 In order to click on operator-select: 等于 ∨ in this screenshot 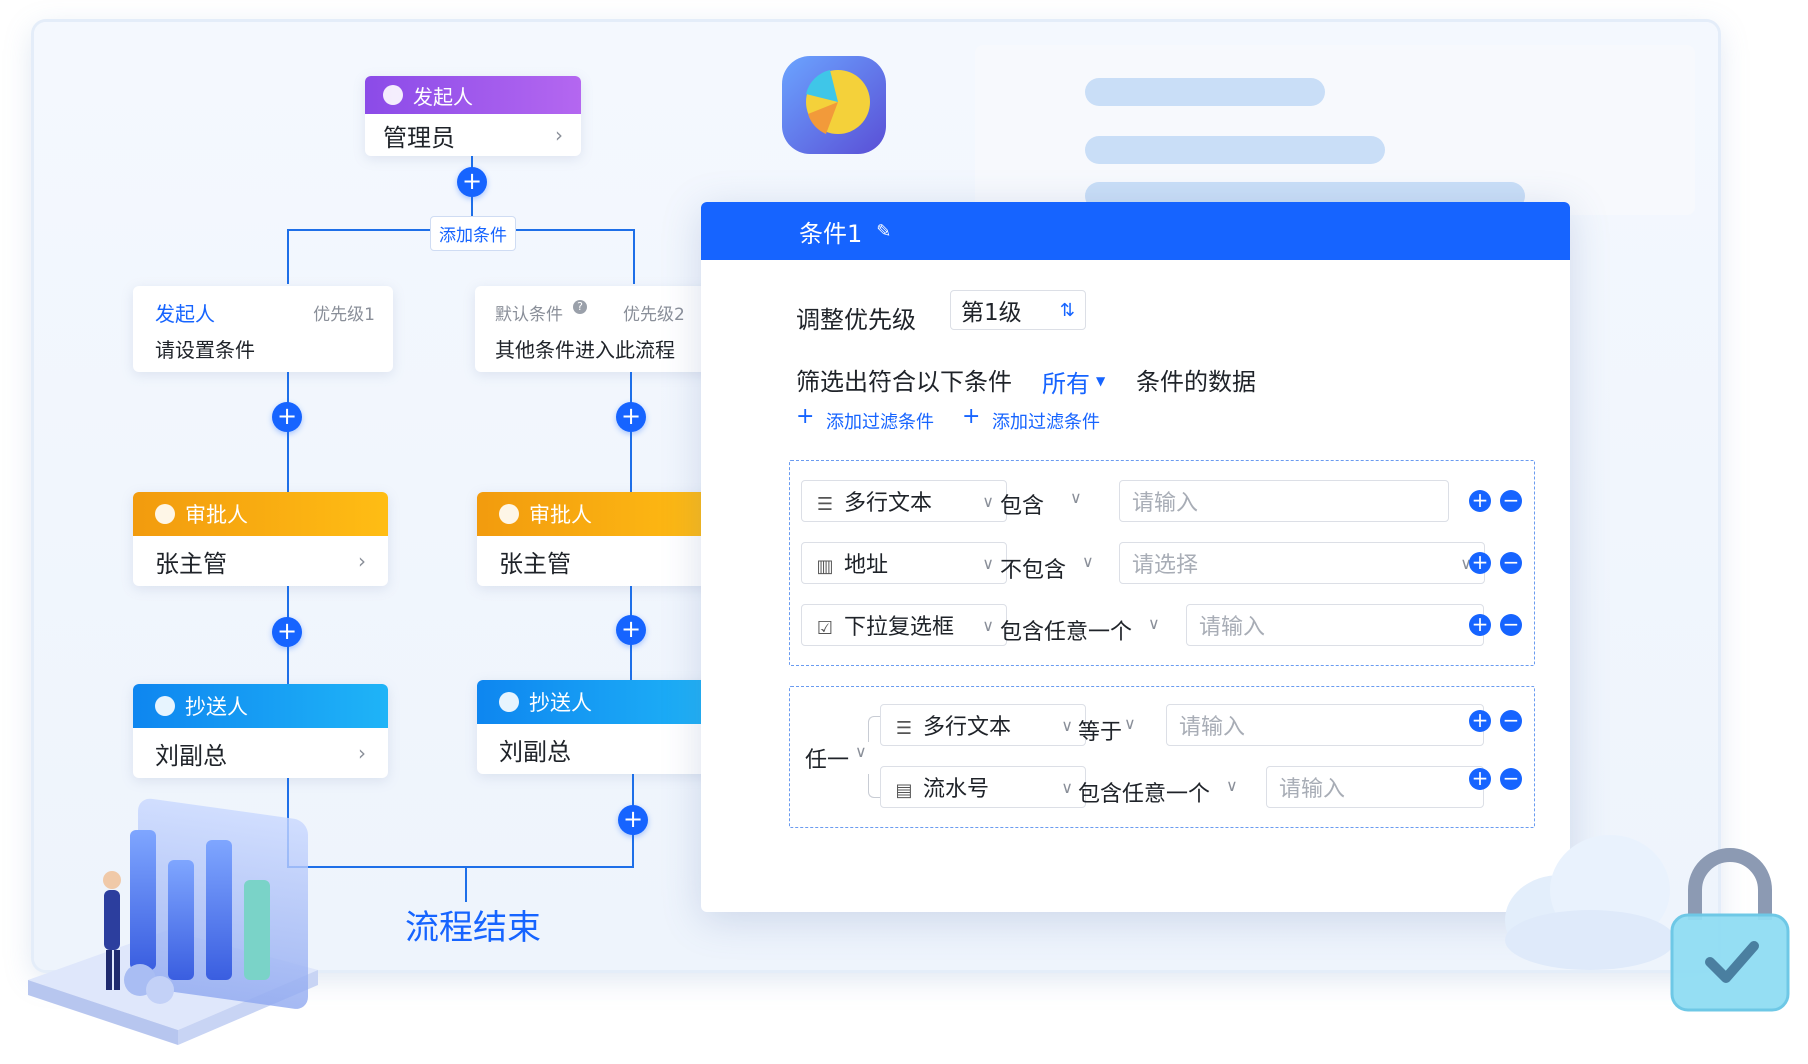, I will do `click(1107, 730)`.